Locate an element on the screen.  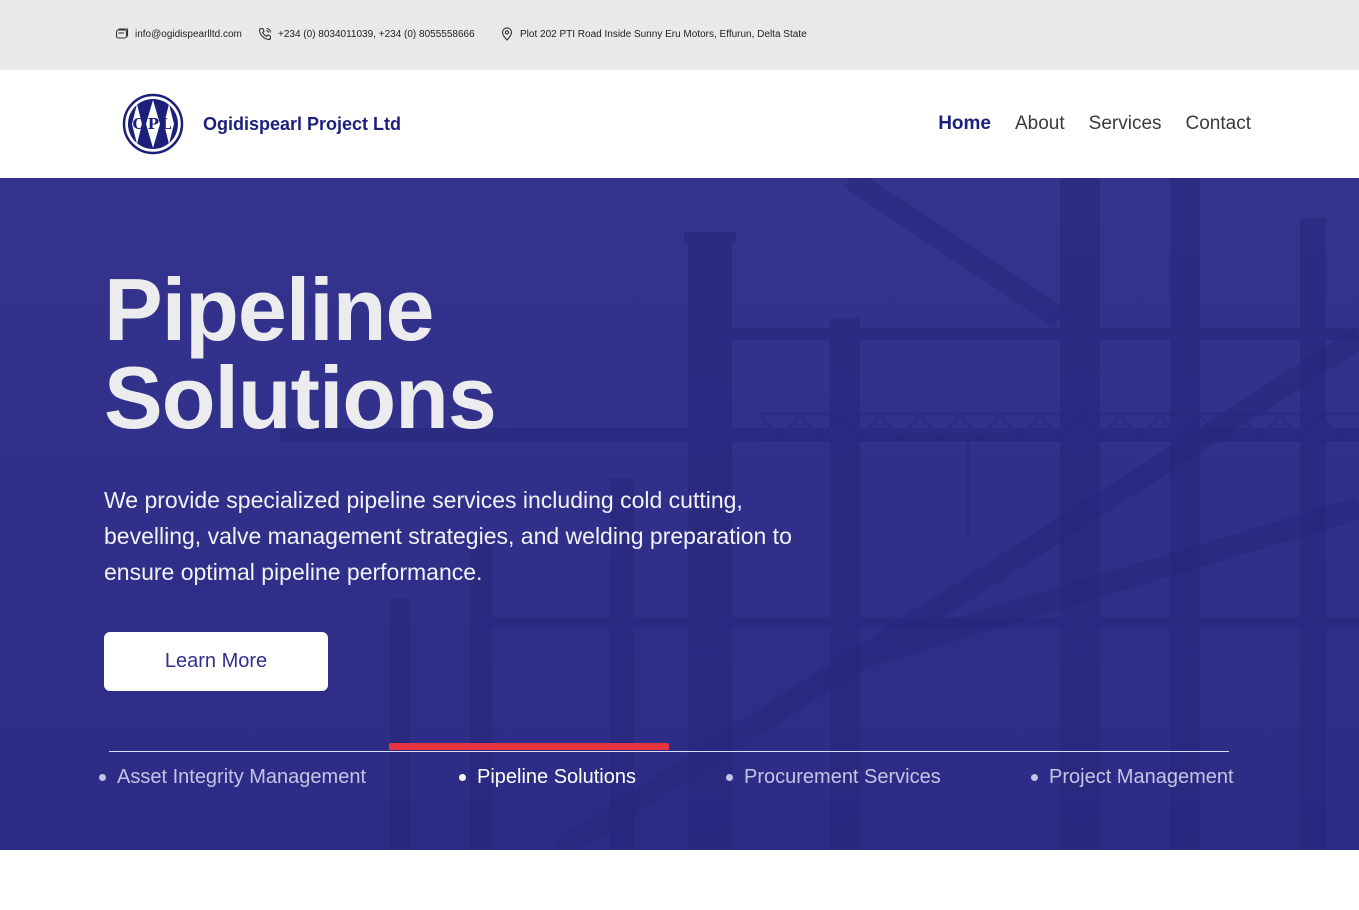
slider-active-indicator is located at coordinates (529, 746).